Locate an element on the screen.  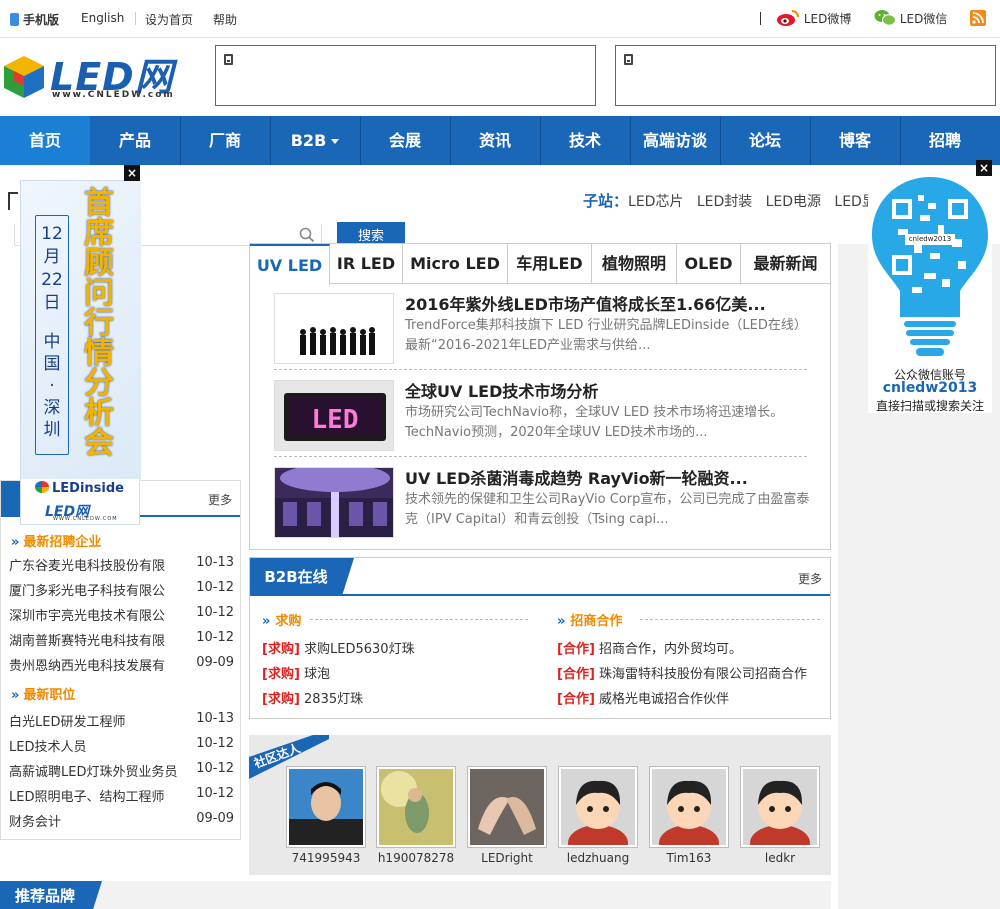
user-name: LEDright is located at coordinates (507, 858).